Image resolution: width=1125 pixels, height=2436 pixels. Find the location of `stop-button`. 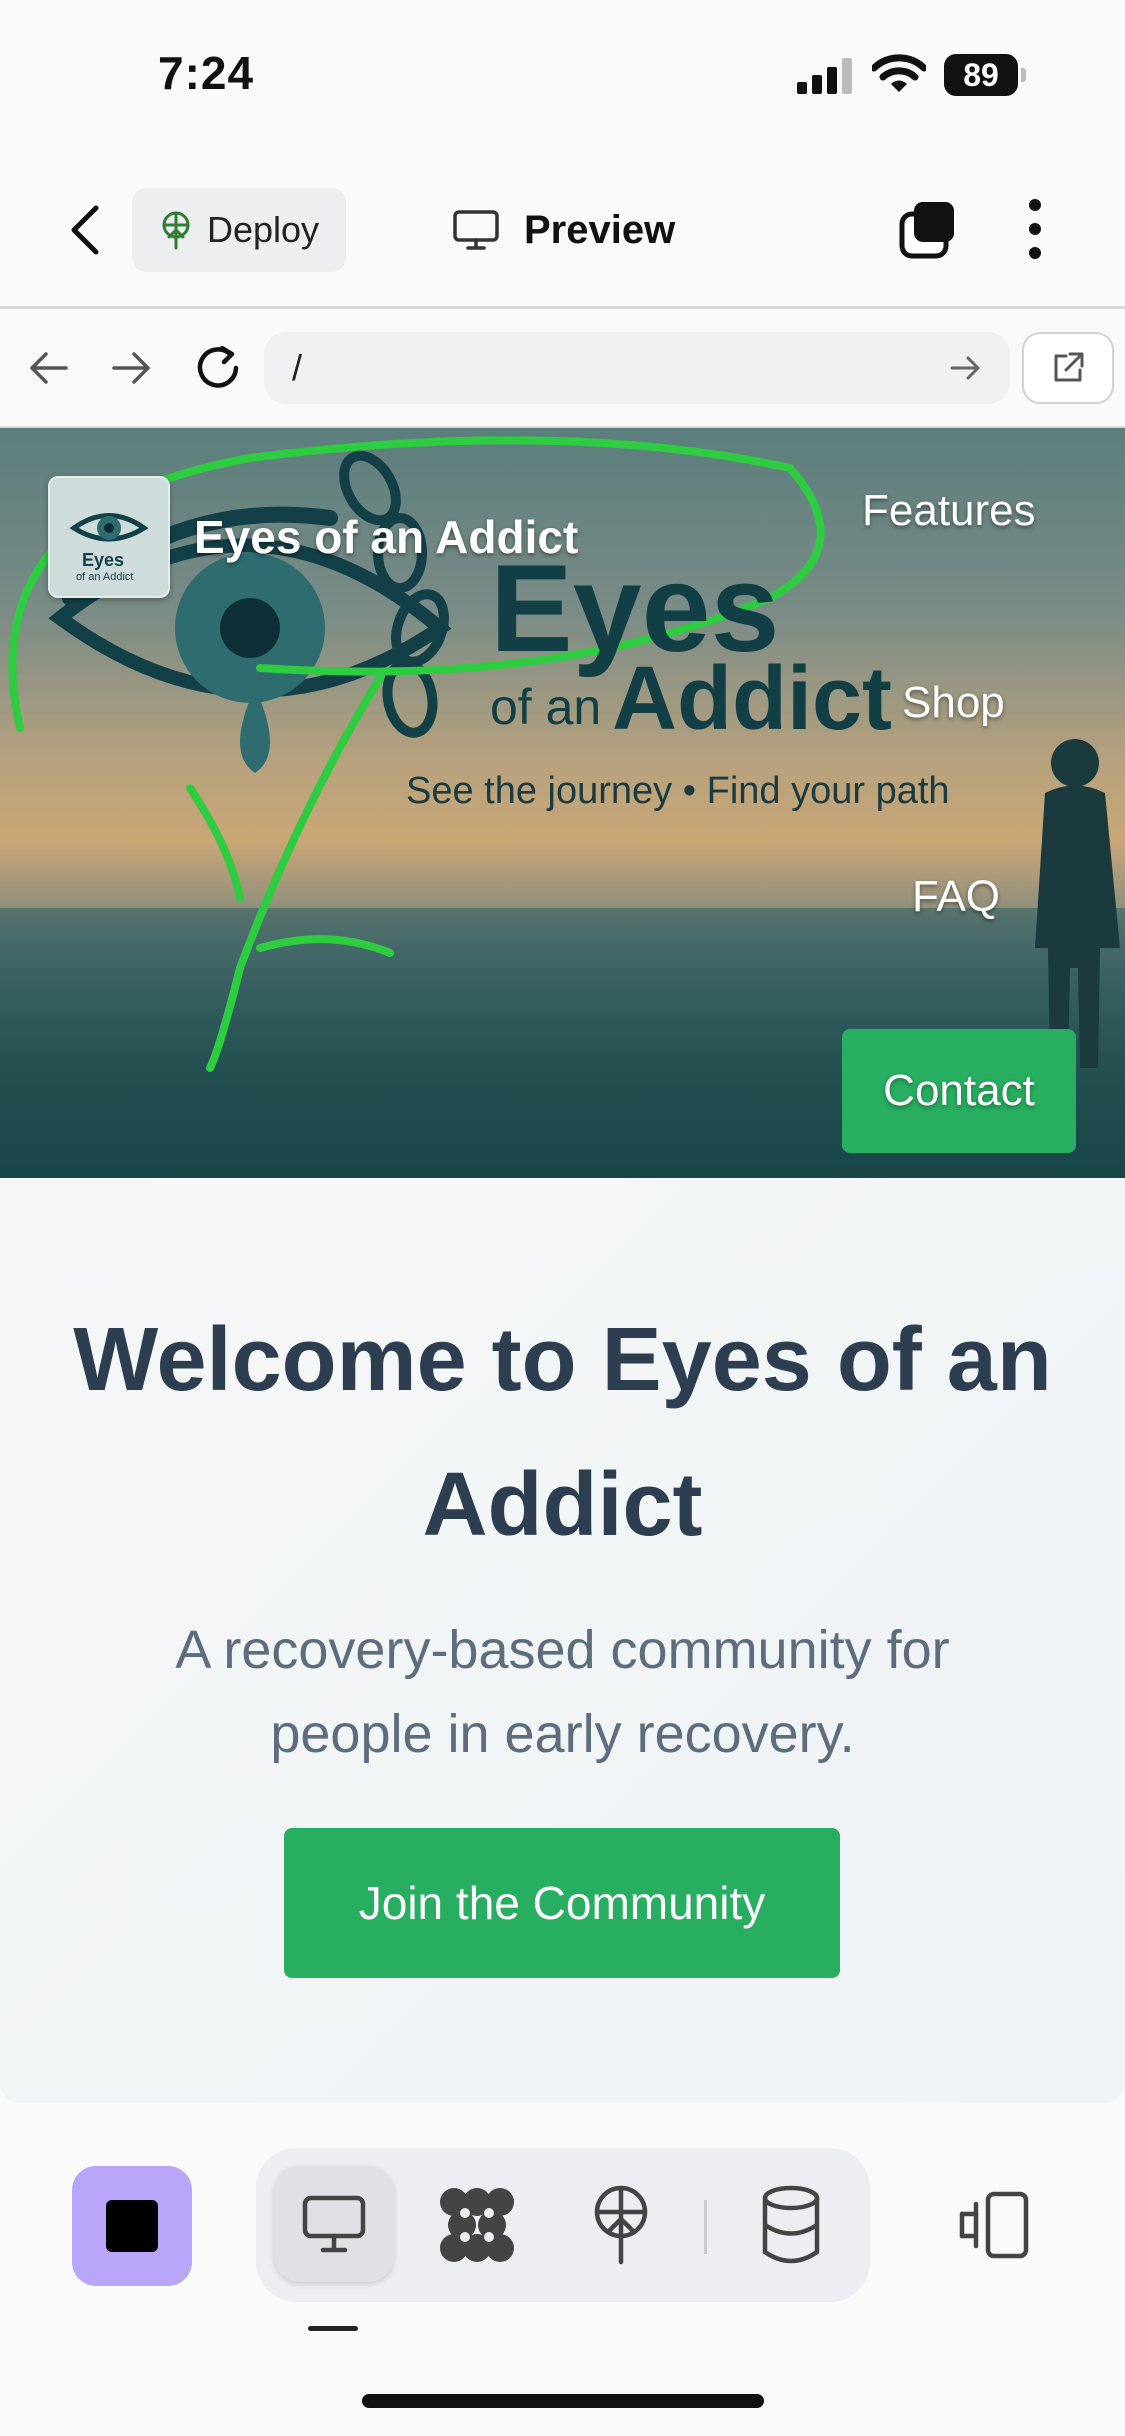

stop-button is located at coordinates (132, 2226).